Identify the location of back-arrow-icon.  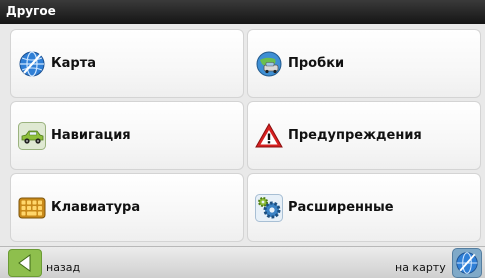
(24, 263).